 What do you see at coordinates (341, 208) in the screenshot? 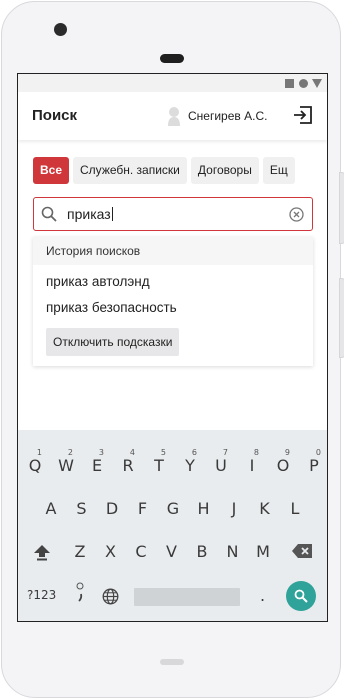
I see `volume-button` at bounding box center [341, 208].